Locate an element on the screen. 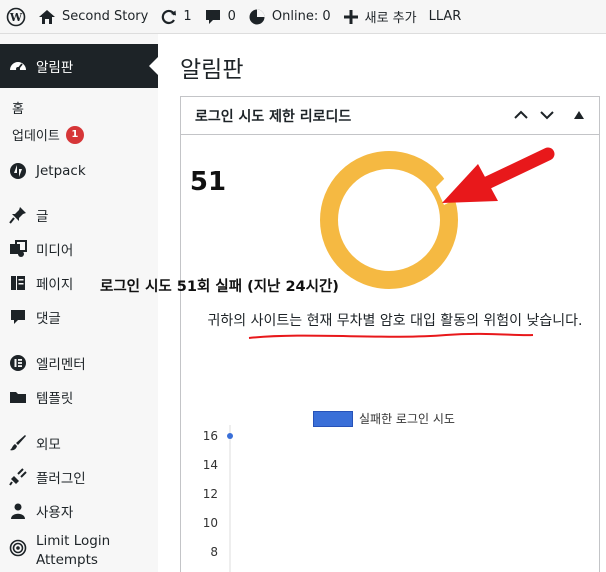 Image resolution: width=606 pixels, height=572 pixels. y-tick-label: 10 is located at coordinates (210, 523).